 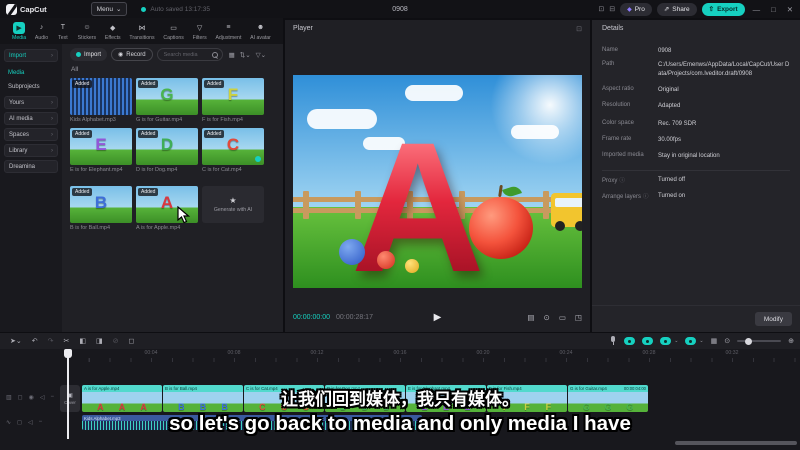 What do you see at coordinates (791, 341) in the screenshot?
I see `zoom-in-icon: ⊕` at bounding box center [791, 341].